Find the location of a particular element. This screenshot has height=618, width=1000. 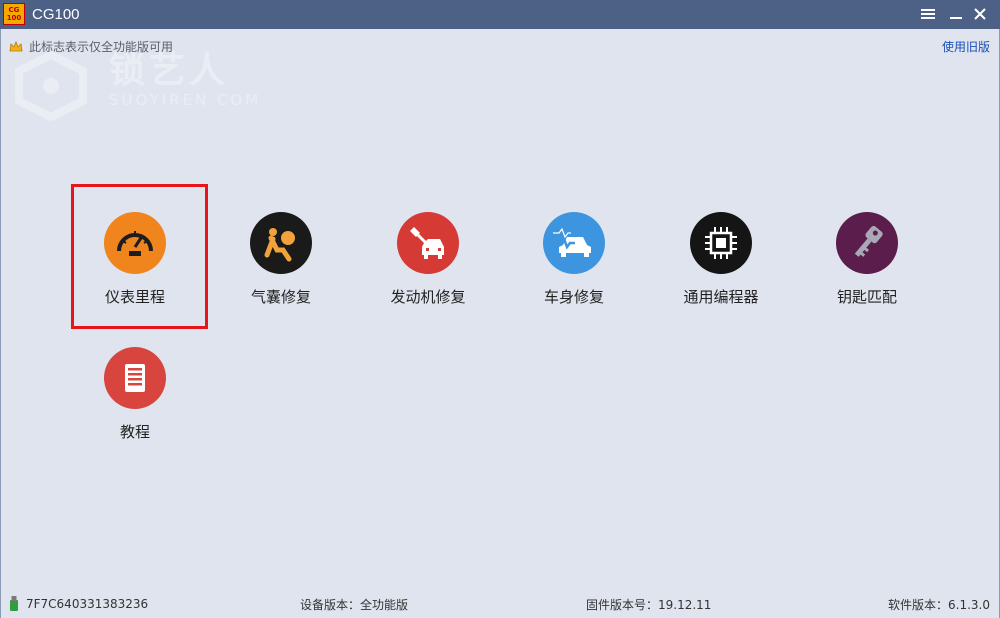

tile-label: 气囊修复 is located at coordinates (280, 297).